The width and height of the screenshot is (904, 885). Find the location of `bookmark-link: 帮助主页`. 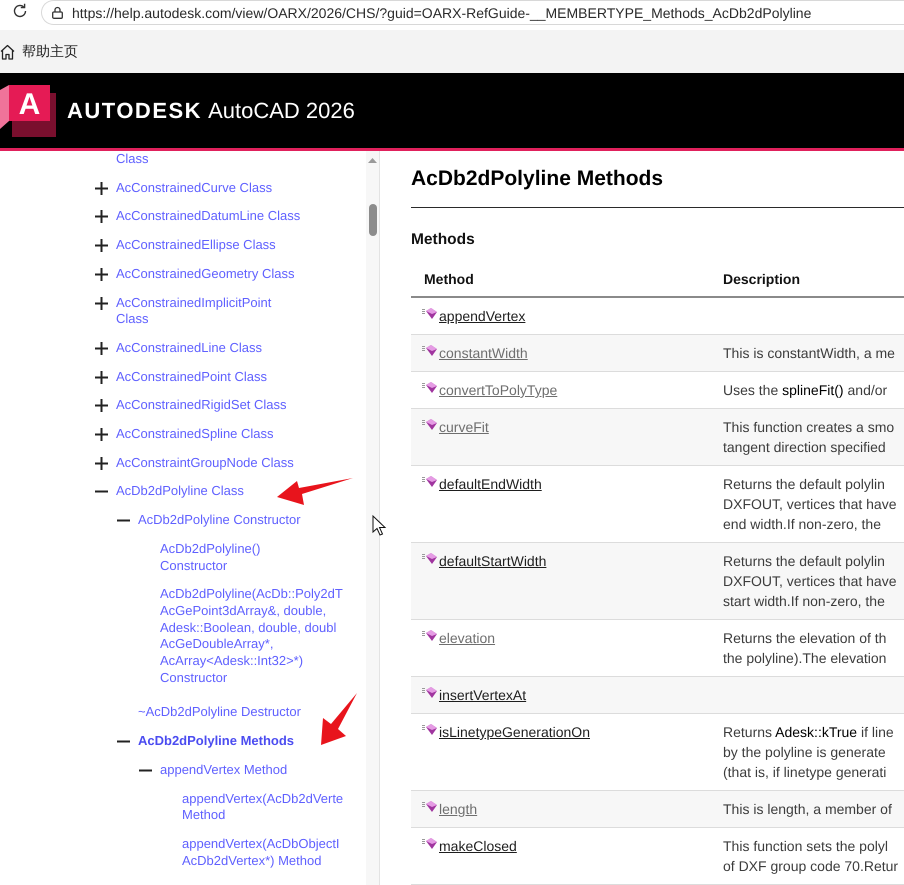

bookmark-link: 帮助主页 is located at coordinates (39, 51).